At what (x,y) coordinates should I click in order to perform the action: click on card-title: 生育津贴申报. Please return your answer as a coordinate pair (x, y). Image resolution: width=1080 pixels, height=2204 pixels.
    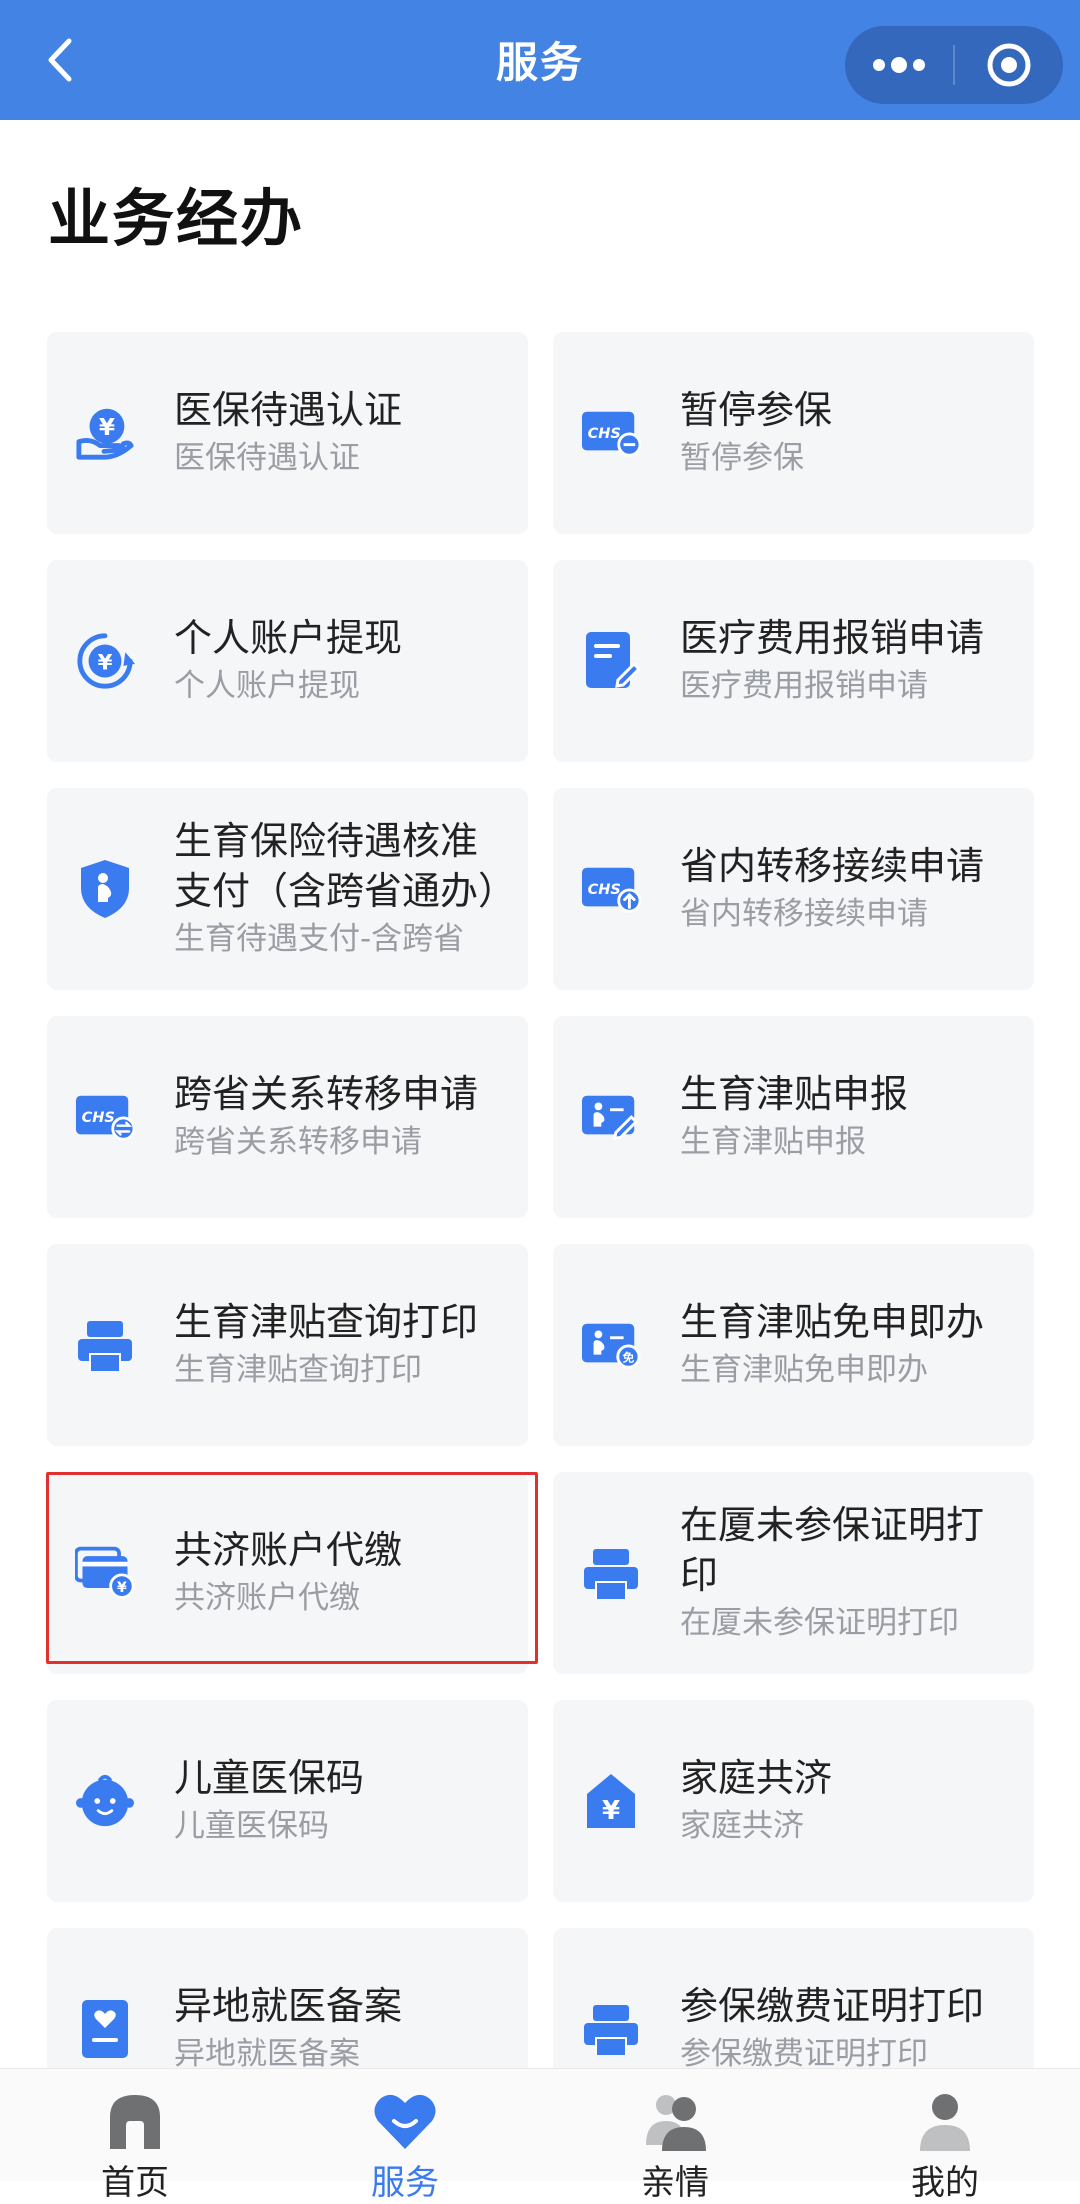
    Looking at the image, I should click on (794, 1094).